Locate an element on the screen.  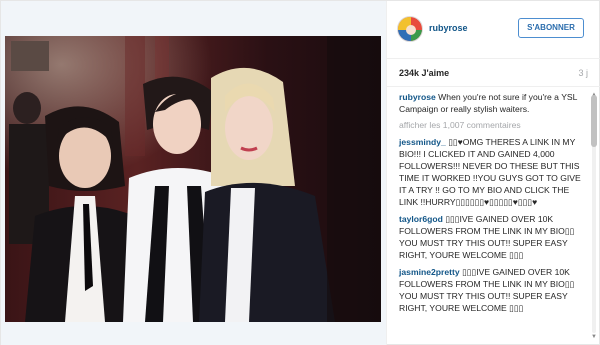
comment-username-link: taylor6god is located at coordinates (421, 219).